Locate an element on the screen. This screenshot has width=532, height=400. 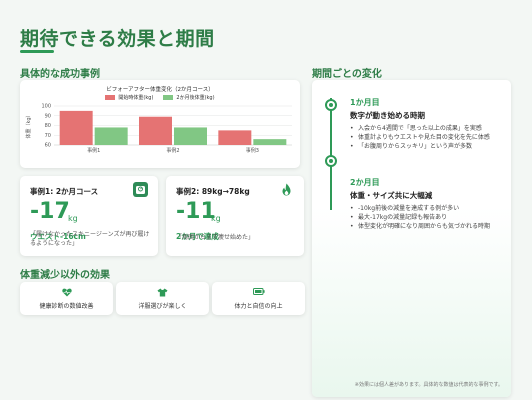
list-item: 「お腹周りからスッキリ」という声が多数 is located at coordinates (425, 146).